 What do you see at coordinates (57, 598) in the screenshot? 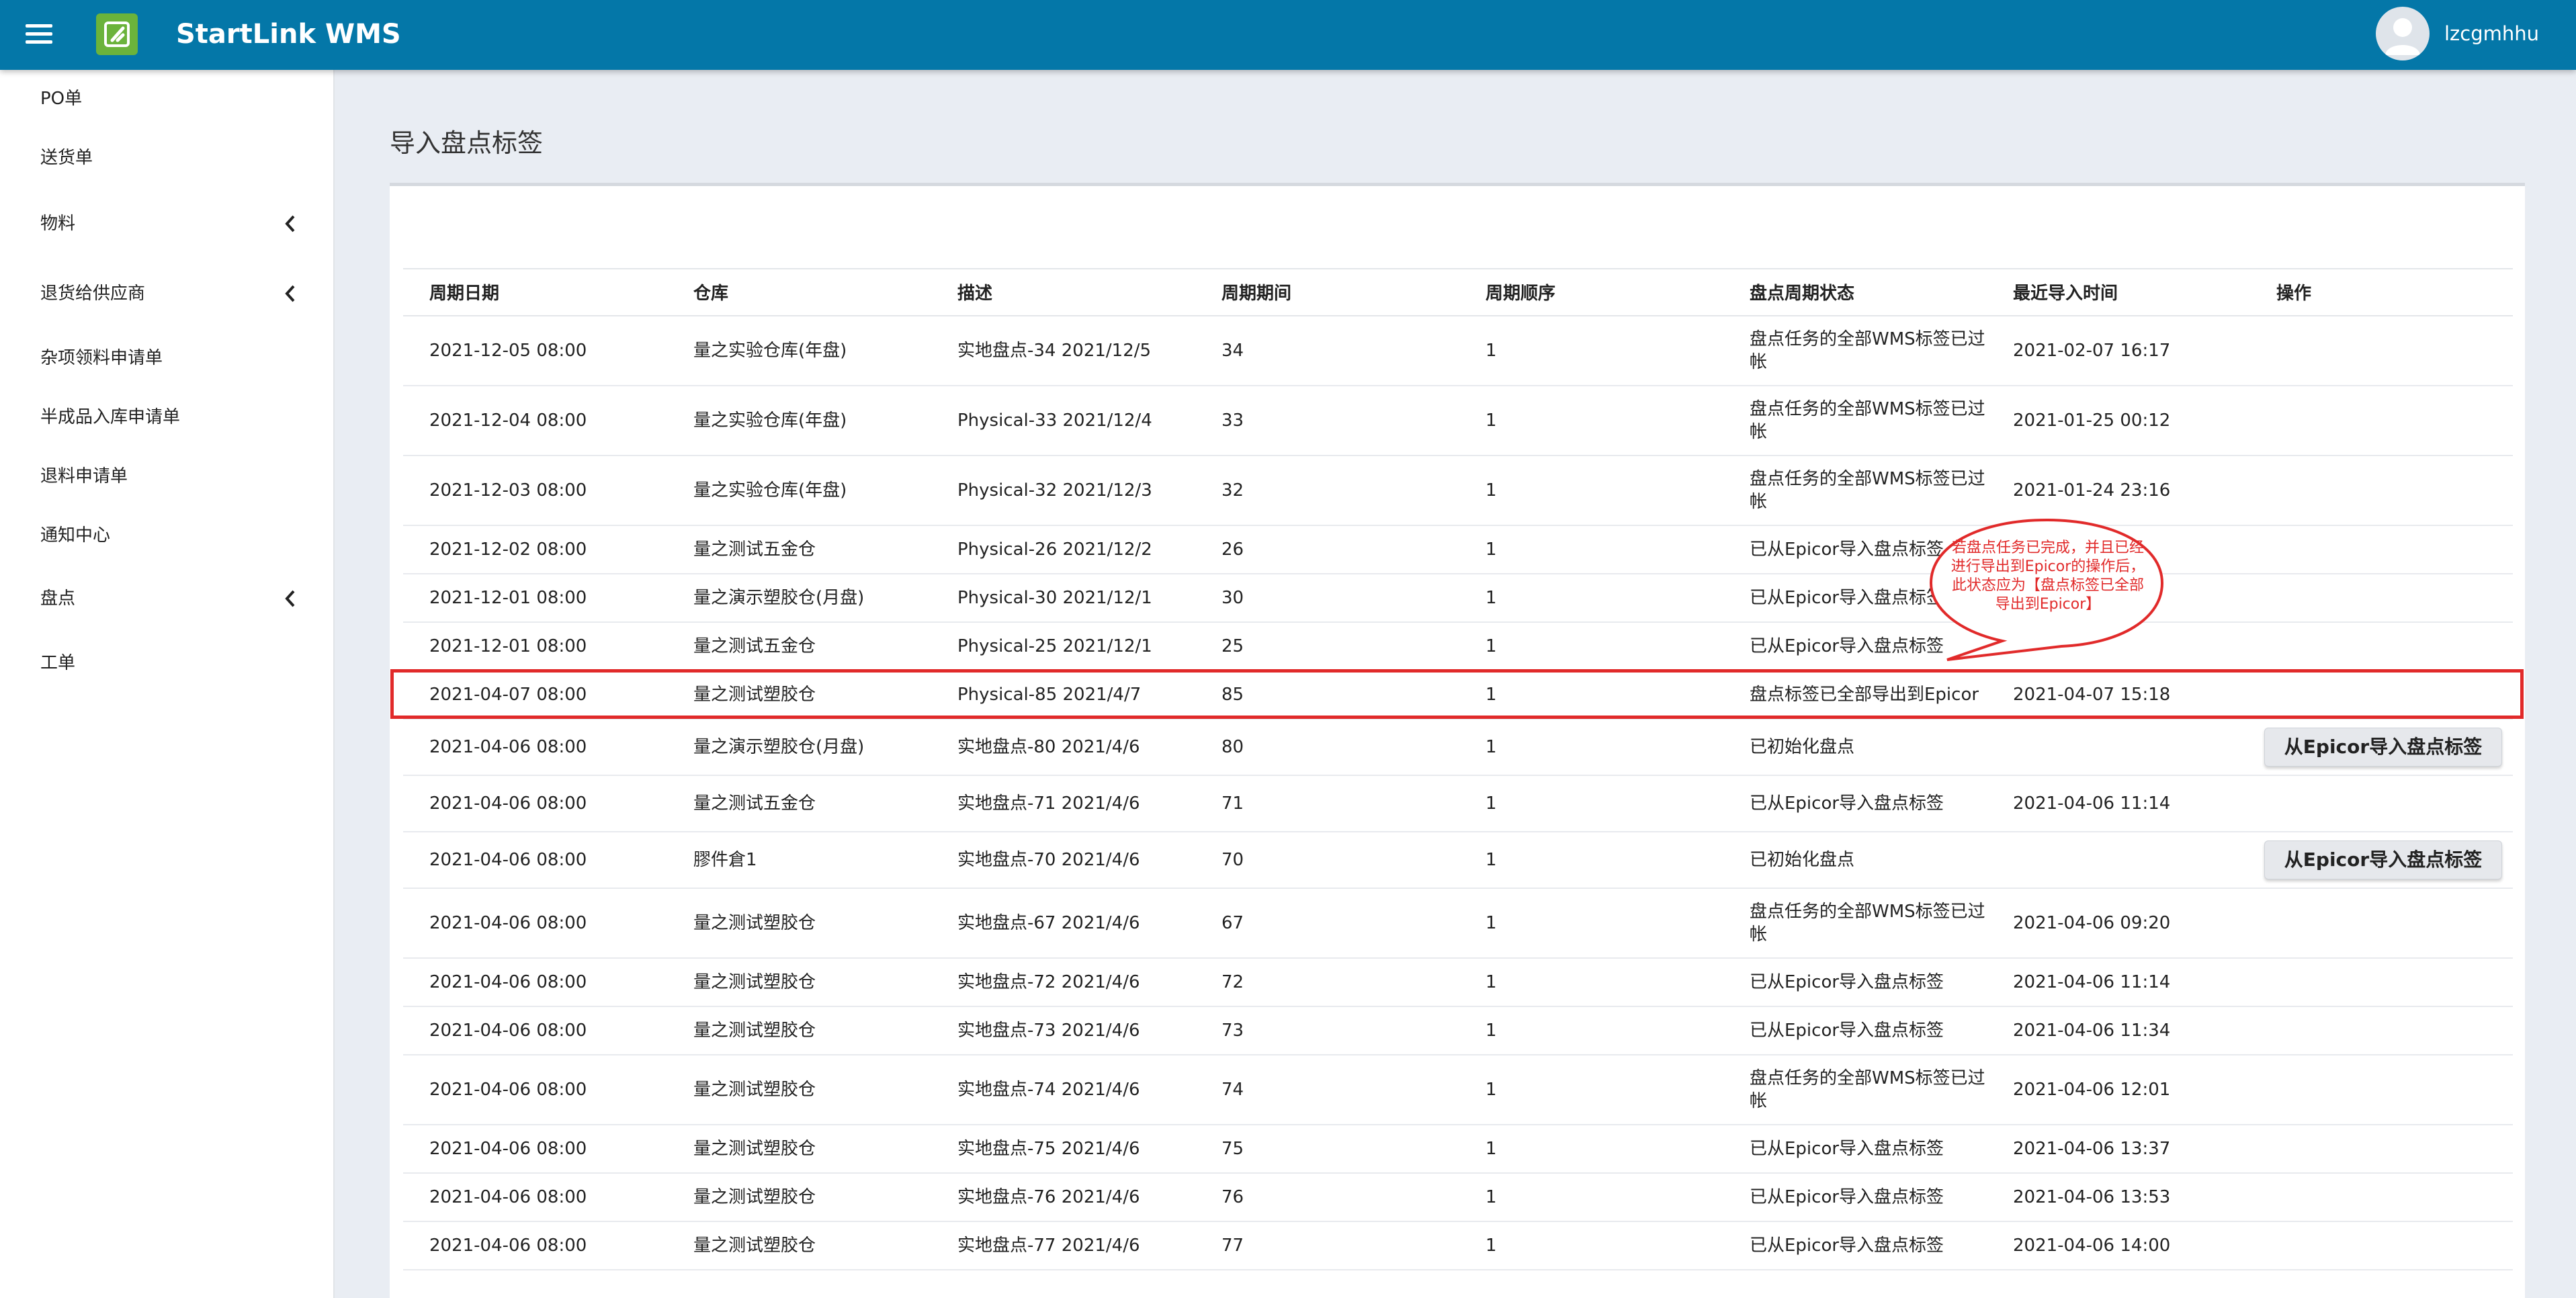
I see `sidebar-item-stocktake: 盘点` at bounding box center [57, 598].